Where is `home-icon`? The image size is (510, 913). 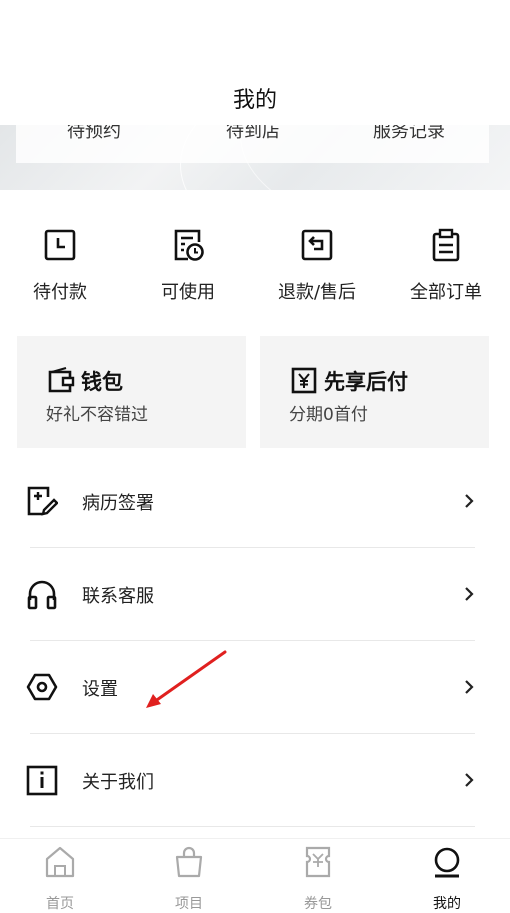
home-icon is located at coordinates (60, 862).